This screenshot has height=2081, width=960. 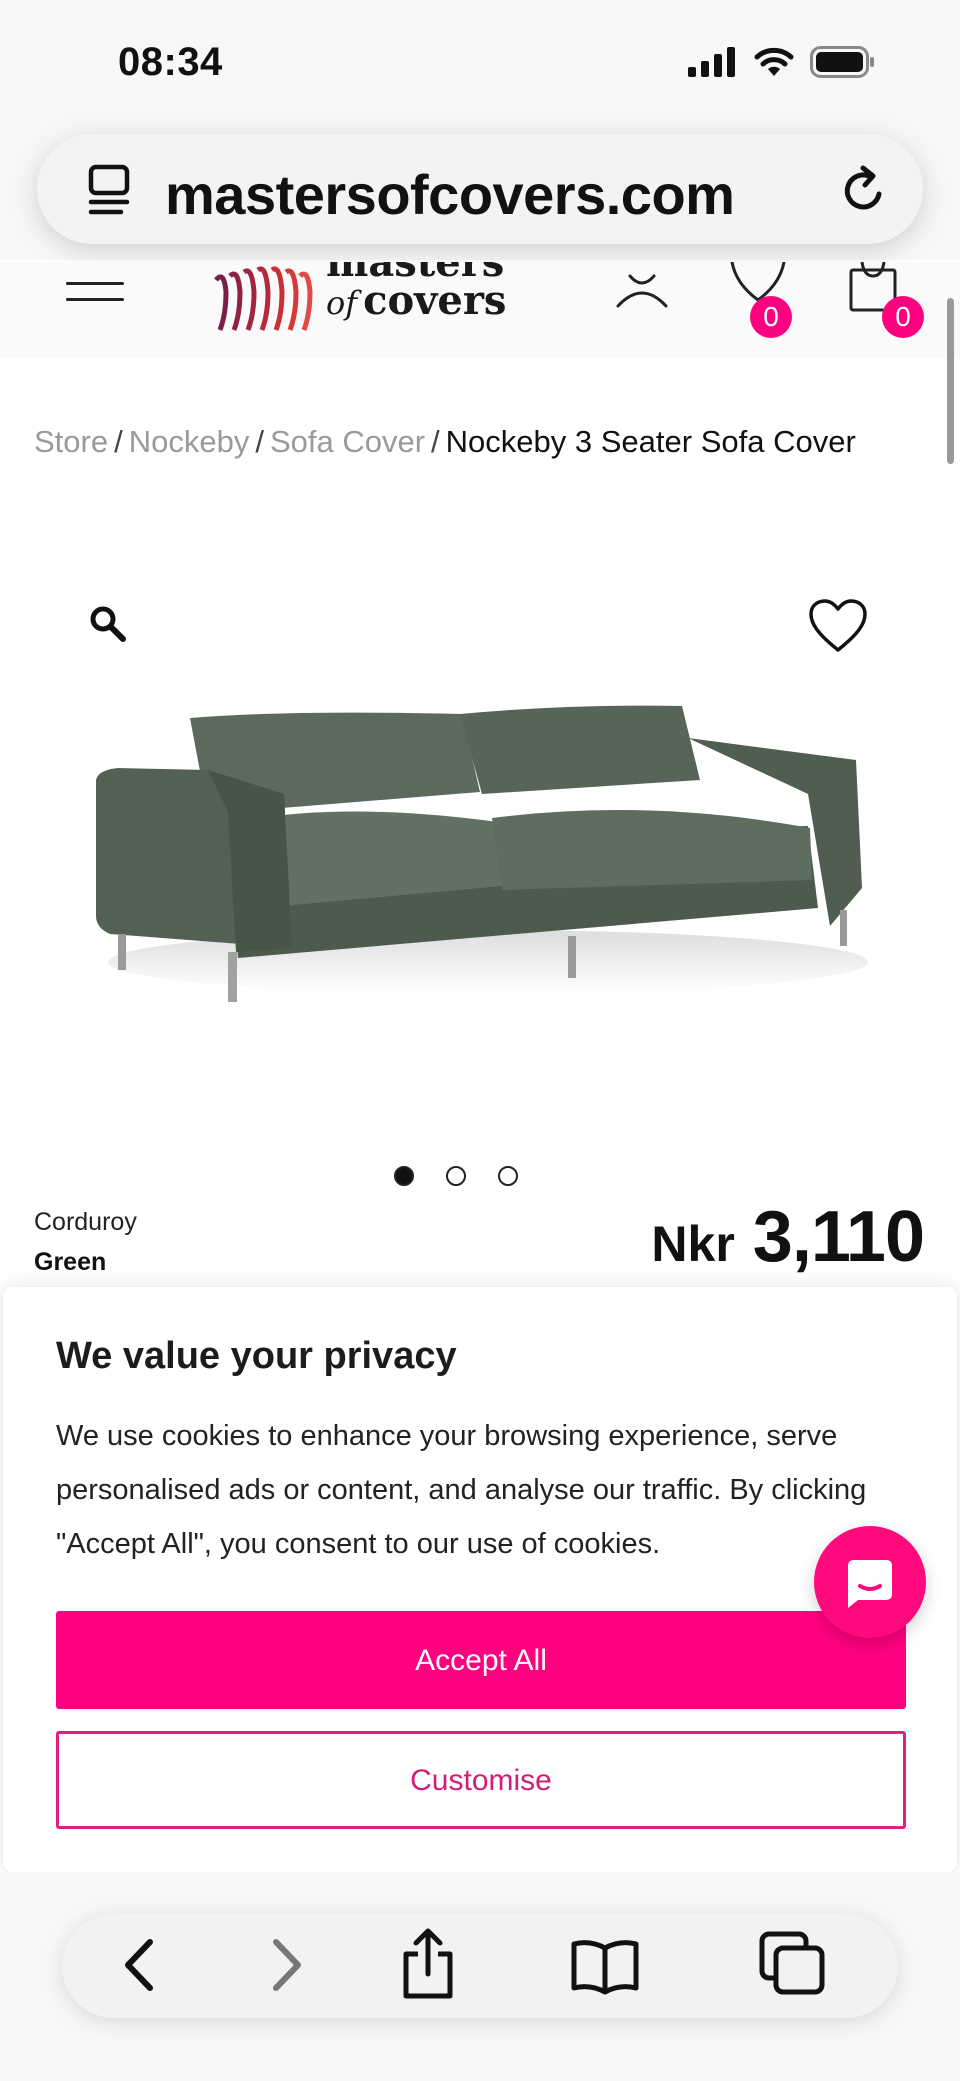 I want to click on wifi-icon, so click(x=774, y=61).